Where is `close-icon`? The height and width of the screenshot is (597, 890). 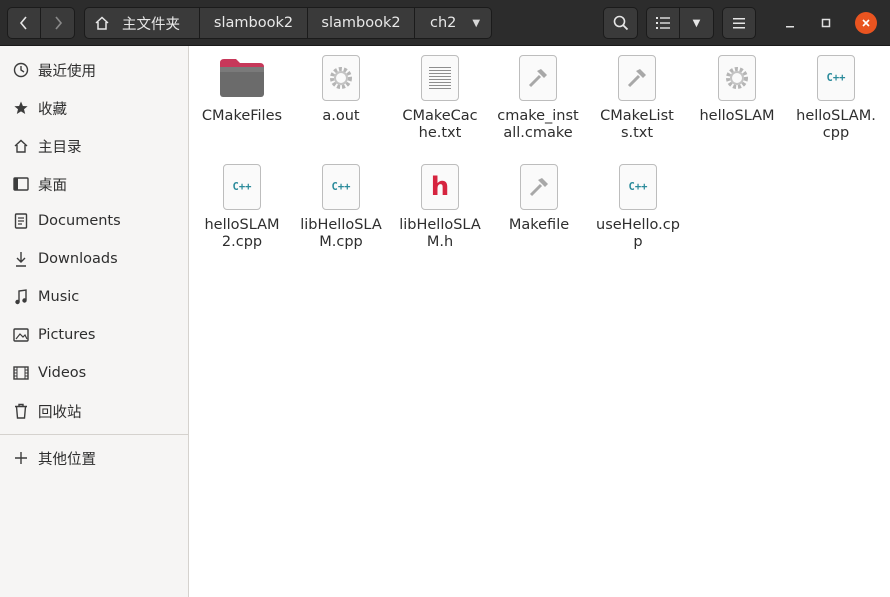
close-icon is located at coordinates (866, 23).